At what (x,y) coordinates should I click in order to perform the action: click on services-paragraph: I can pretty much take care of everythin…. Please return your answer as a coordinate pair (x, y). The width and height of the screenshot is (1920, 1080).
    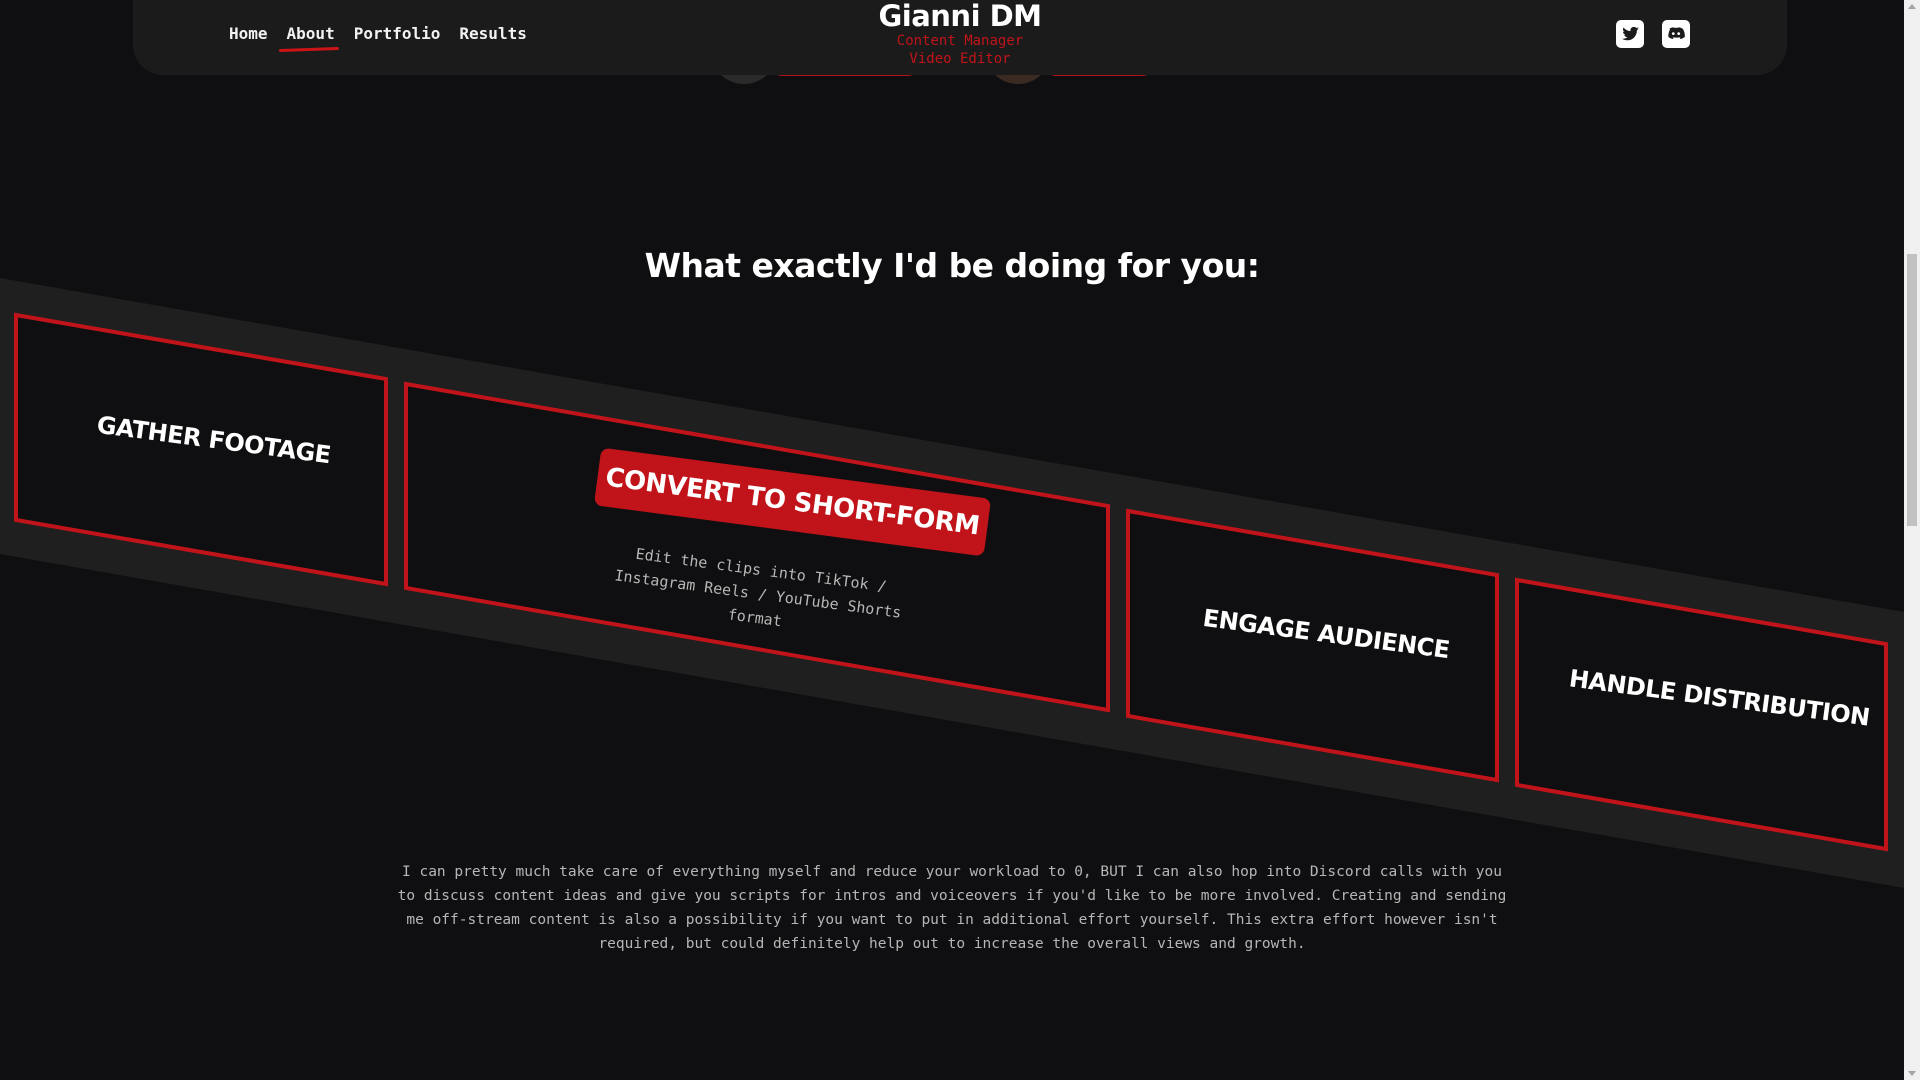
    Looking at the image, I should click on (952, 908).